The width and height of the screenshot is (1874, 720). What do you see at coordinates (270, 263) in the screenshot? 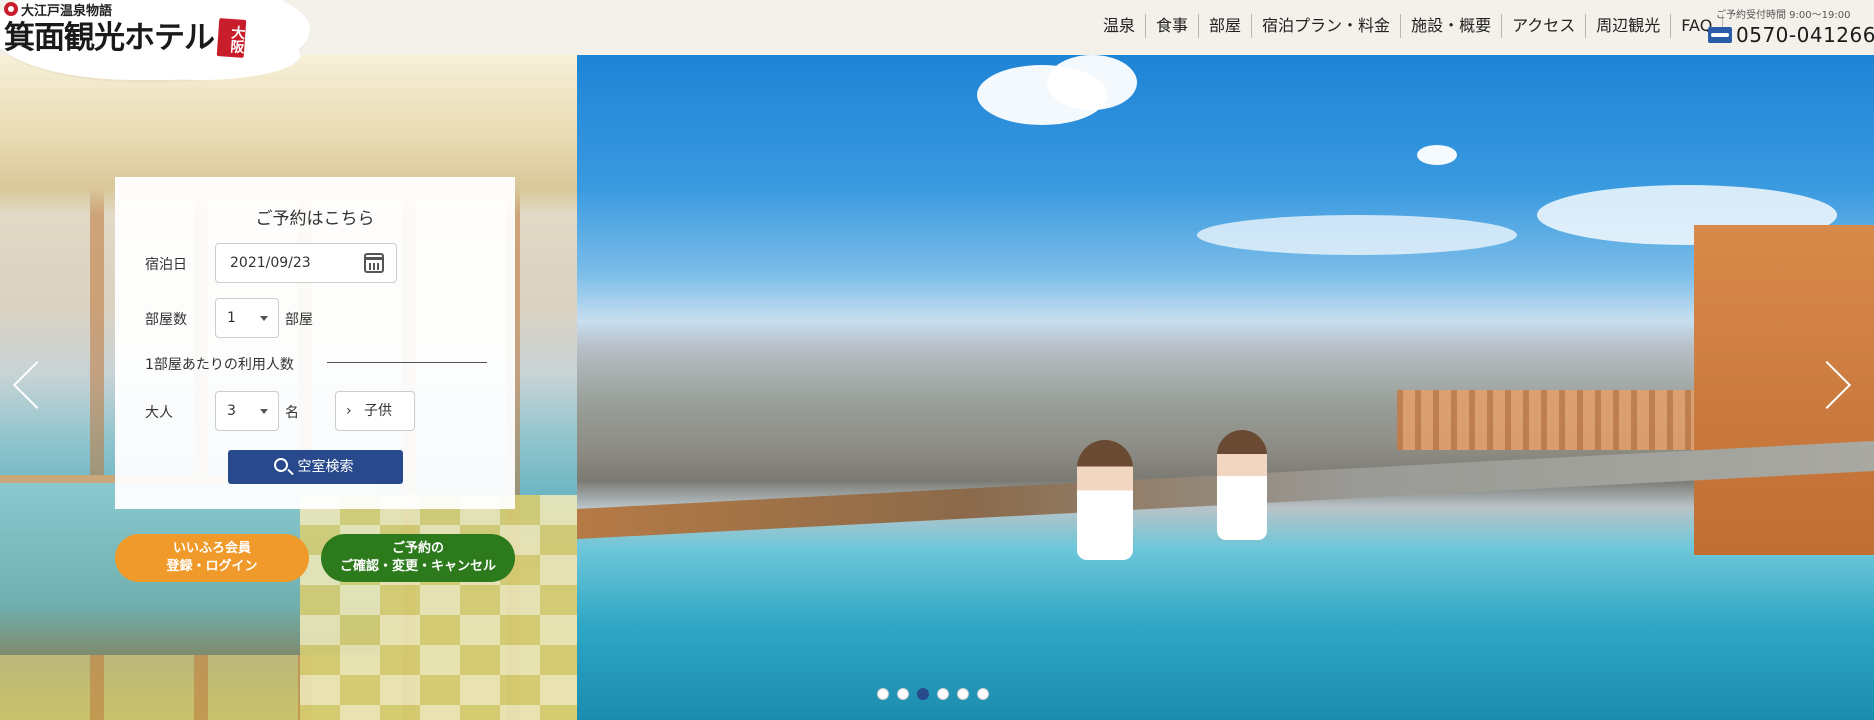
I see `checkin-date-value: 2021/09/23` at bounding box center [270, 263].